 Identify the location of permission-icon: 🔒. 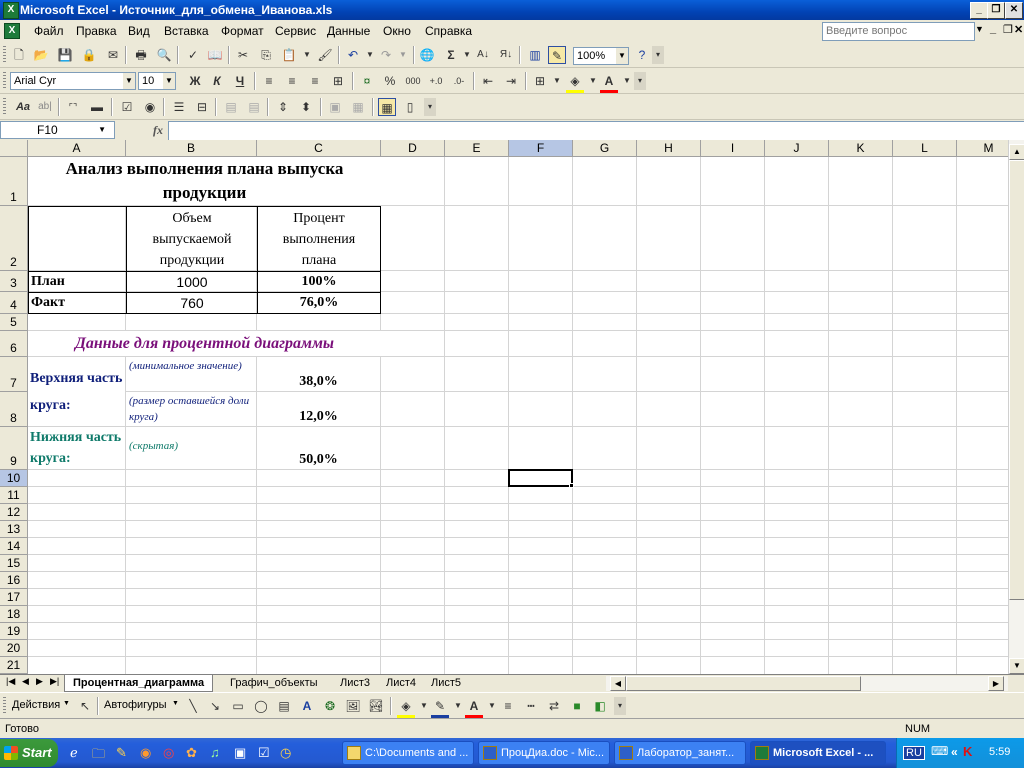
(89, 55).